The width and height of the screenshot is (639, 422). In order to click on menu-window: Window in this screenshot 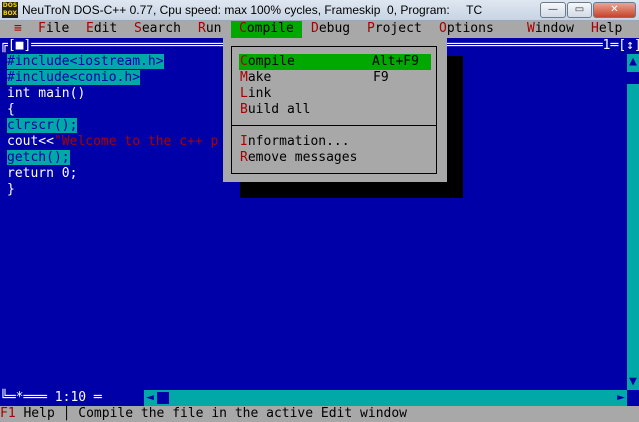, I will do `click(550, 29)`.